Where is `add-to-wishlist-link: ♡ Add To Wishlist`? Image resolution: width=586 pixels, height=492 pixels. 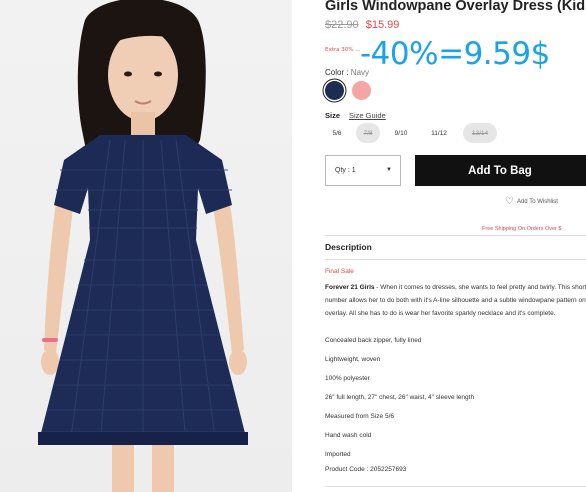 add-to-wishlist-link: ♡ Add To Wishlist is located at coordinates (531, 202).